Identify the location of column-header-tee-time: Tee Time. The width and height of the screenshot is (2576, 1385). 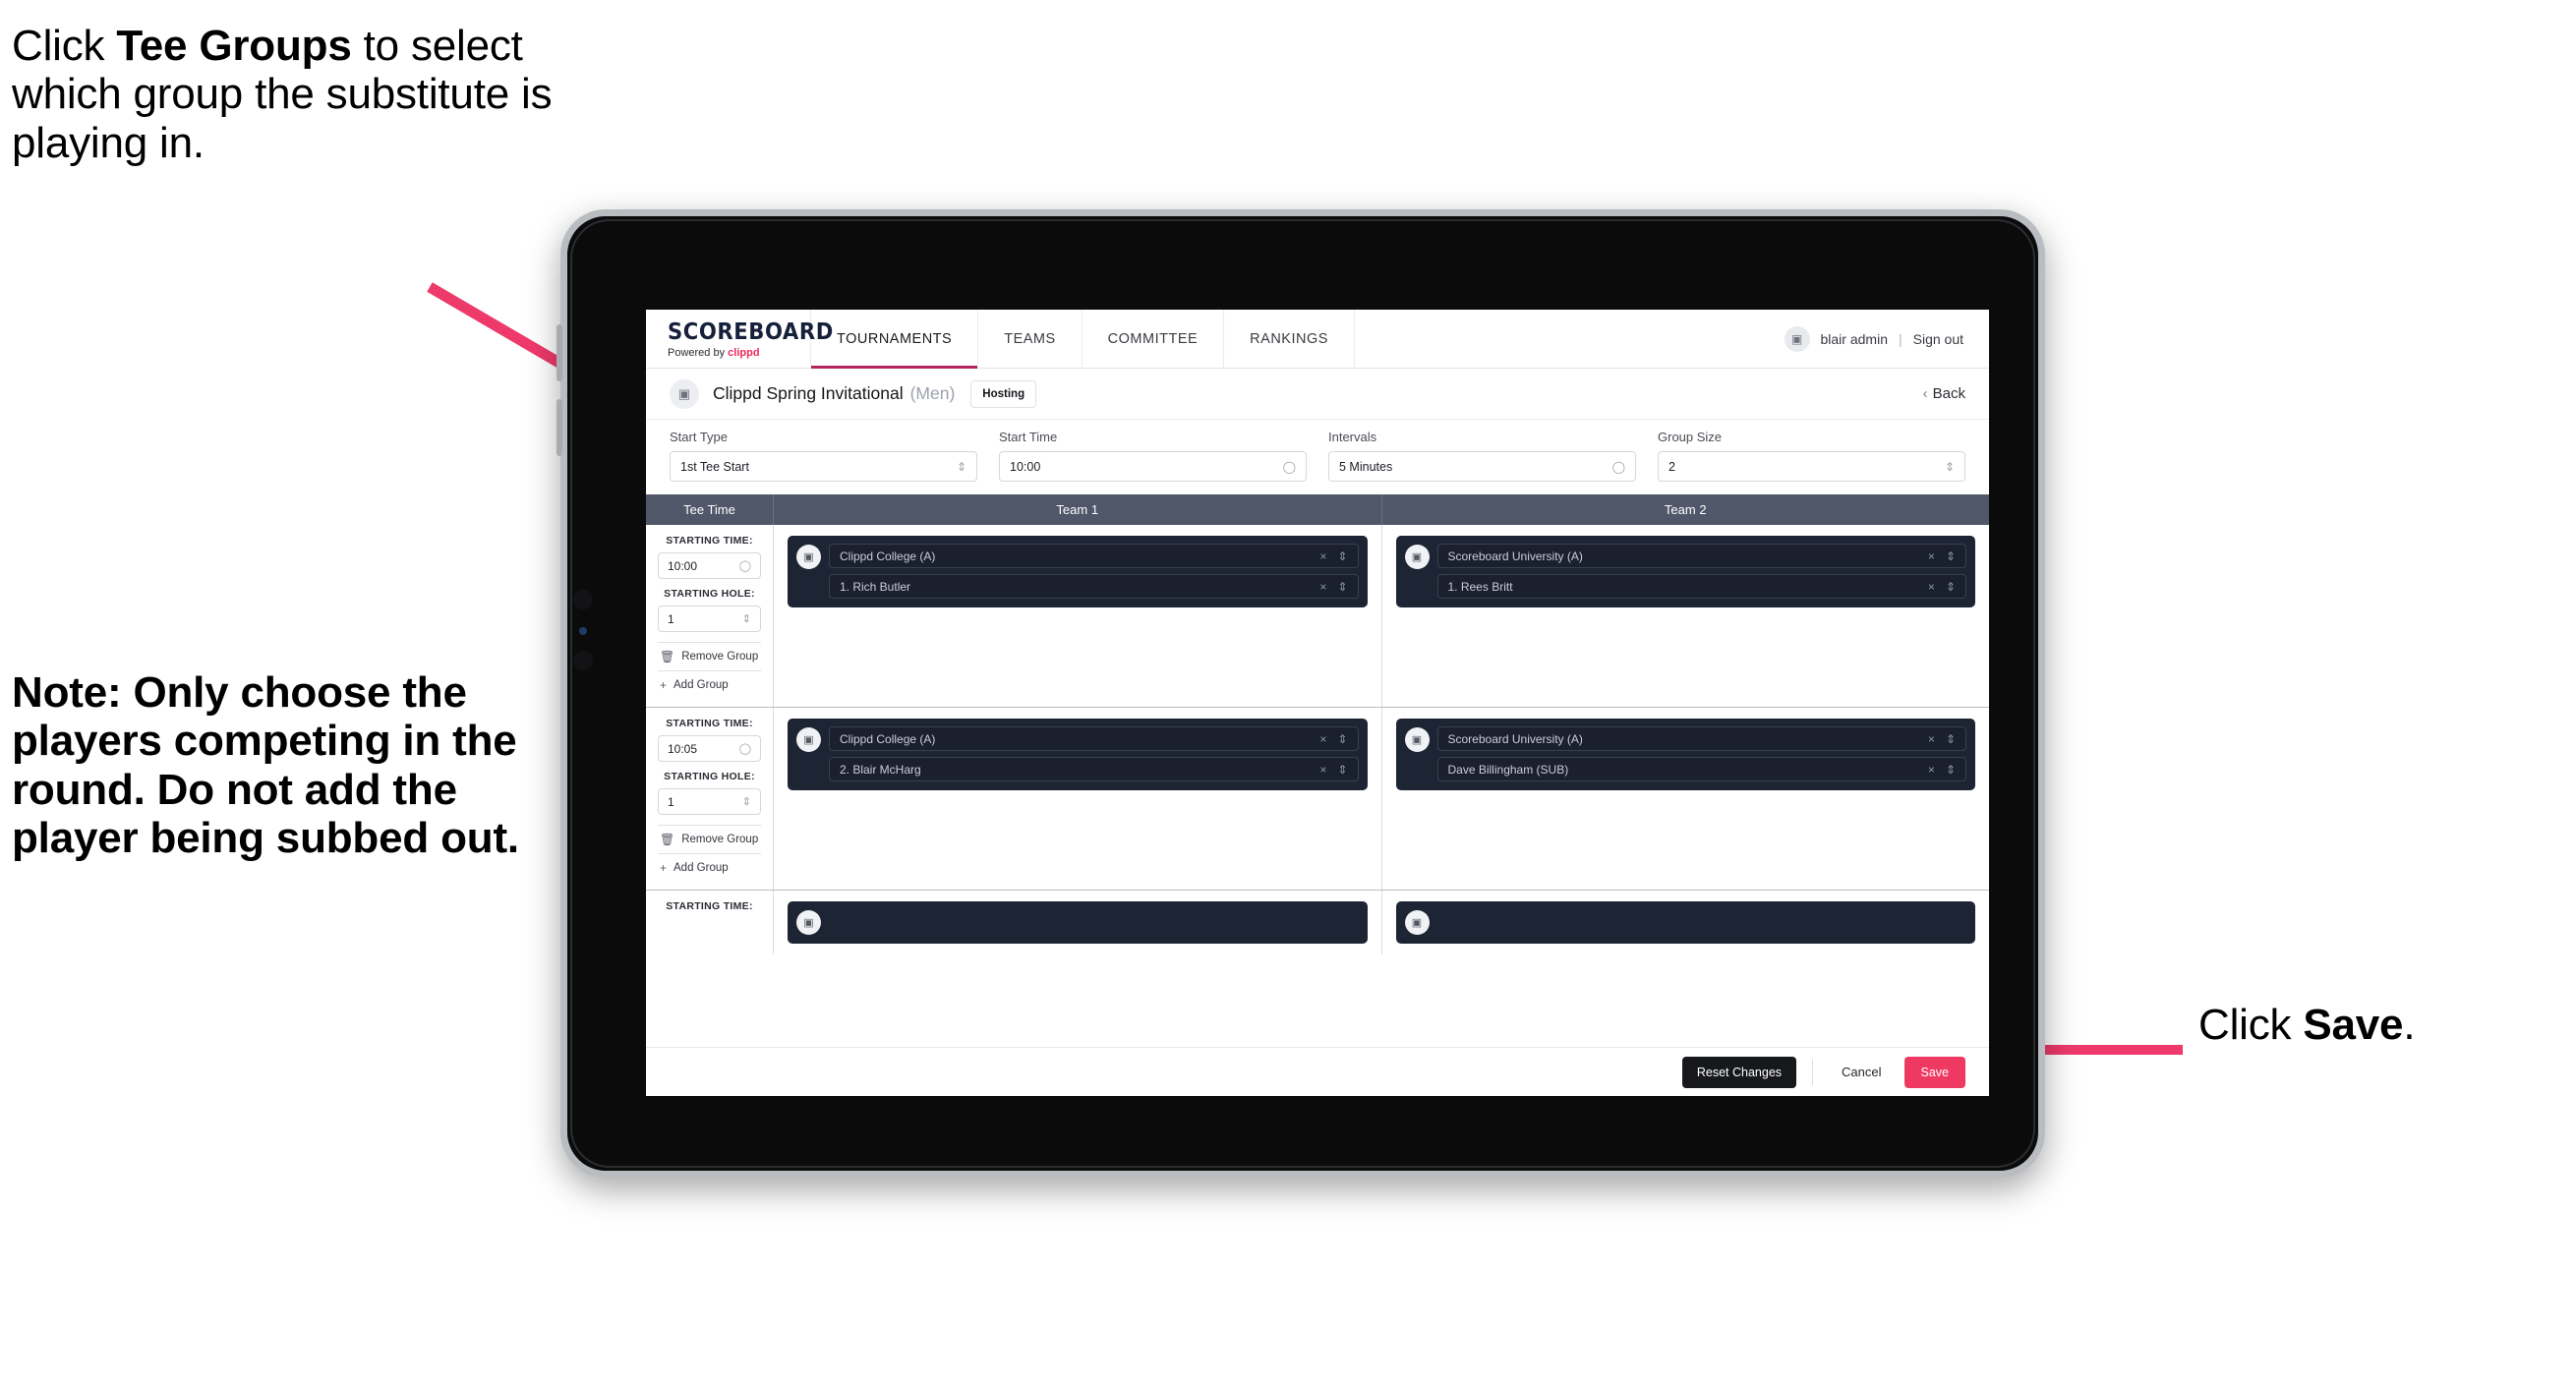
(710, 510).